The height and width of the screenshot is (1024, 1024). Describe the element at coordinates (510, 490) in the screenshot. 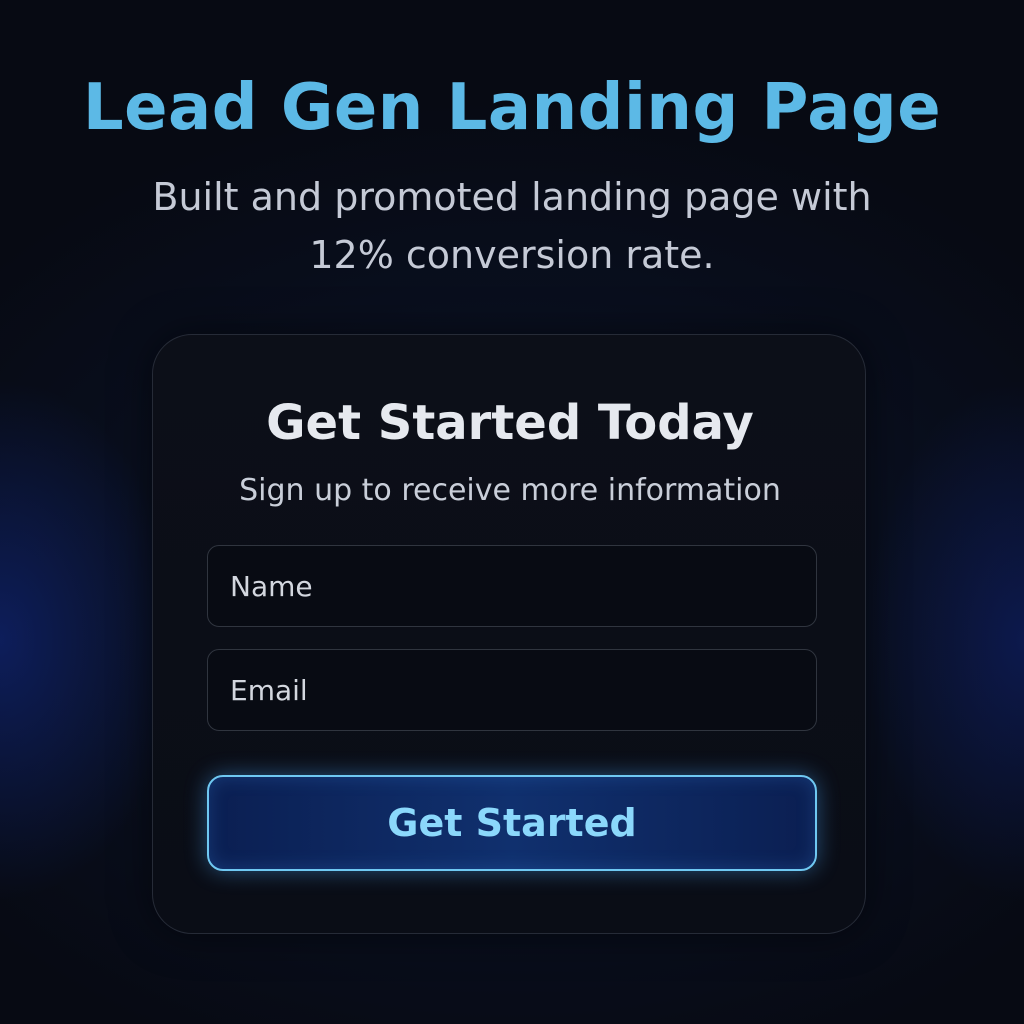

I see `signup-card-subtitle: Sign up to receive more information` at that location.